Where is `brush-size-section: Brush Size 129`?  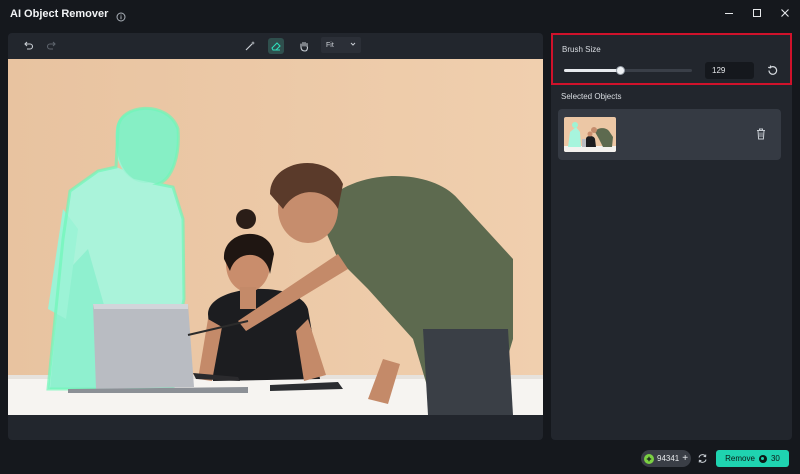
brush-size-section: Brush Size 129 is located at coordinates (671, 59).